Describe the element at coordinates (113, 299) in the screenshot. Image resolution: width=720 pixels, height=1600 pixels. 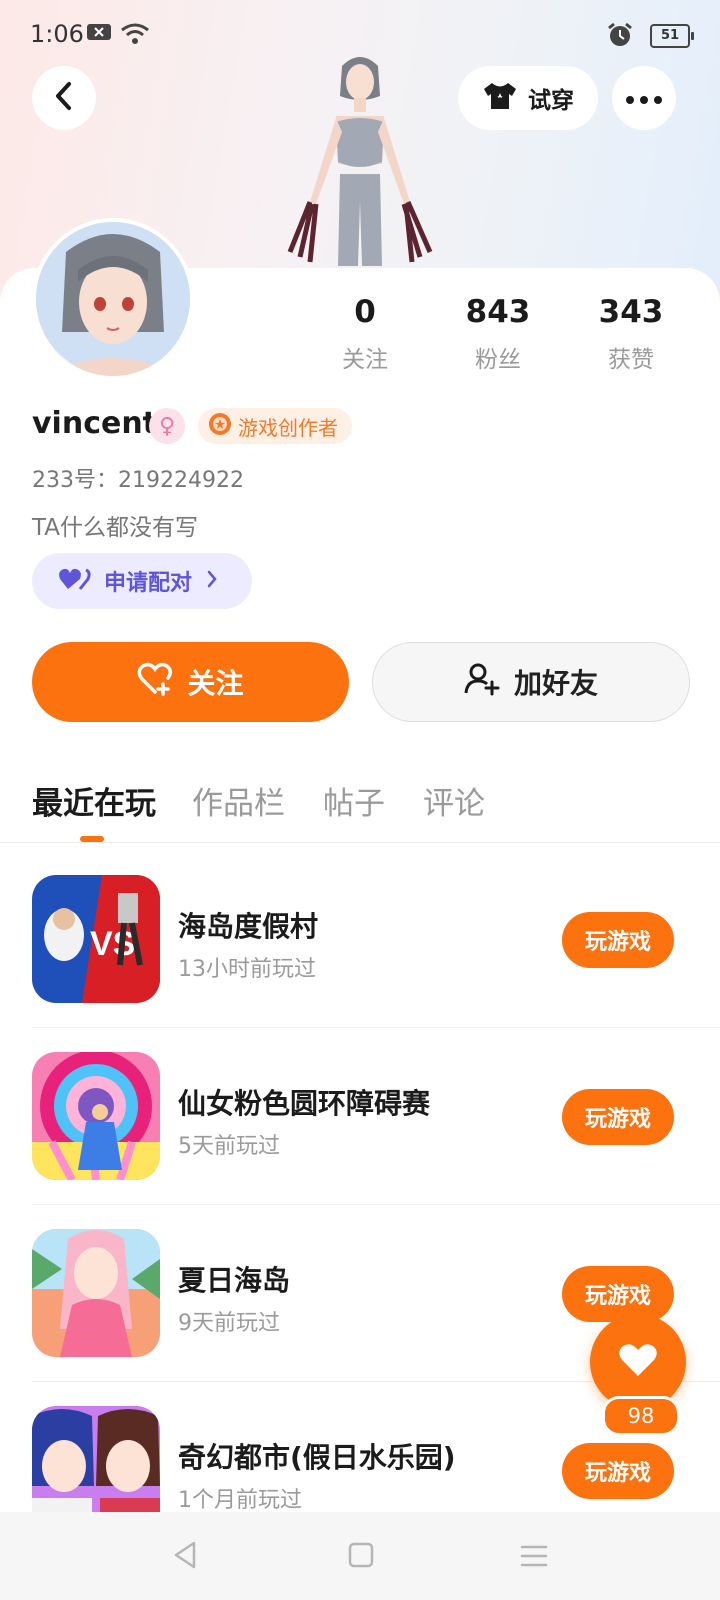
I see `profile-avatar` at that location.